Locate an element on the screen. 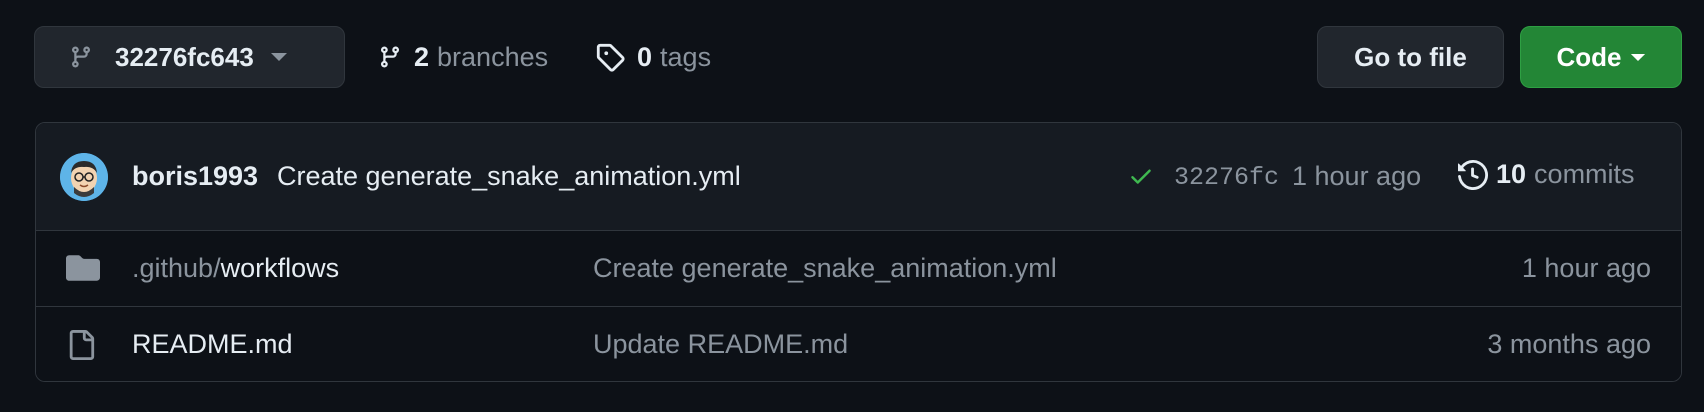 The height and width of the screenshot is (412, 1704). code-button-label: Code is located at coordinates (1589, 56).